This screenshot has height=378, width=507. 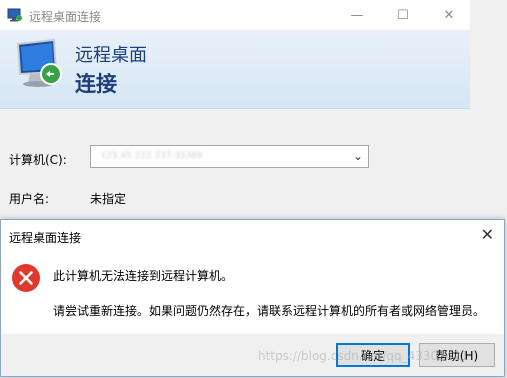 What do you see at coordinates (449, 15) in the screenshot?
I see `close-button: ✕` at bounding box center [449, 15].